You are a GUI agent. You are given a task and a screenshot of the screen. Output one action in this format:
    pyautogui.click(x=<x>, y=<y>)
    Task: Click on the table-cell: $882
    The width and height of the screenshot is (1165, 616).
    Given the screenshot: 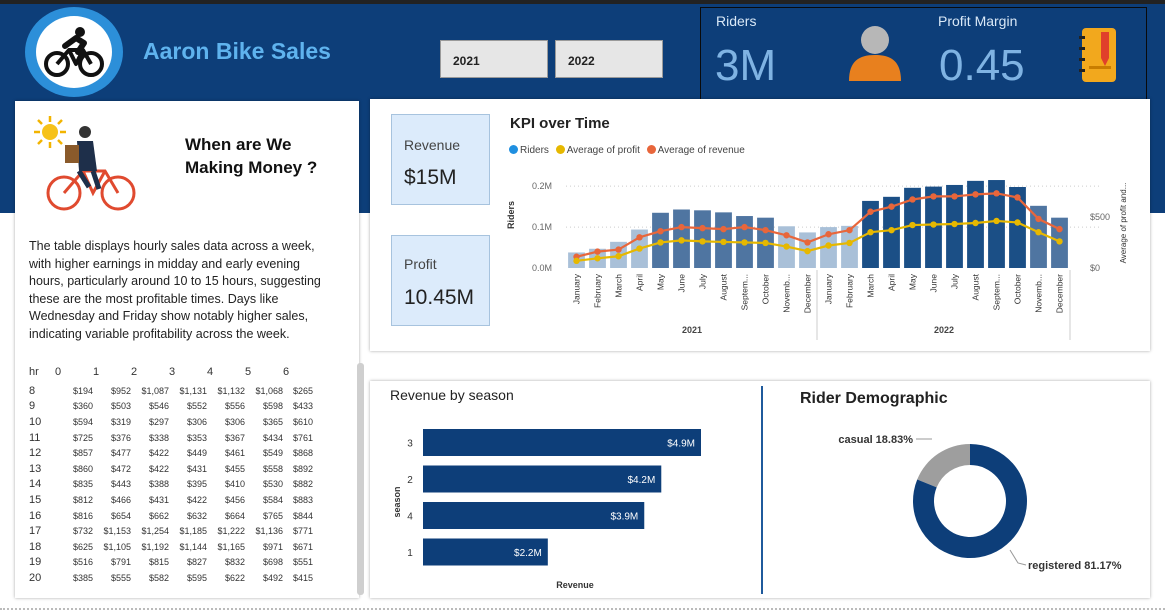 What is the action you would take?
    pyautogui.click(x=302, y=484)
    